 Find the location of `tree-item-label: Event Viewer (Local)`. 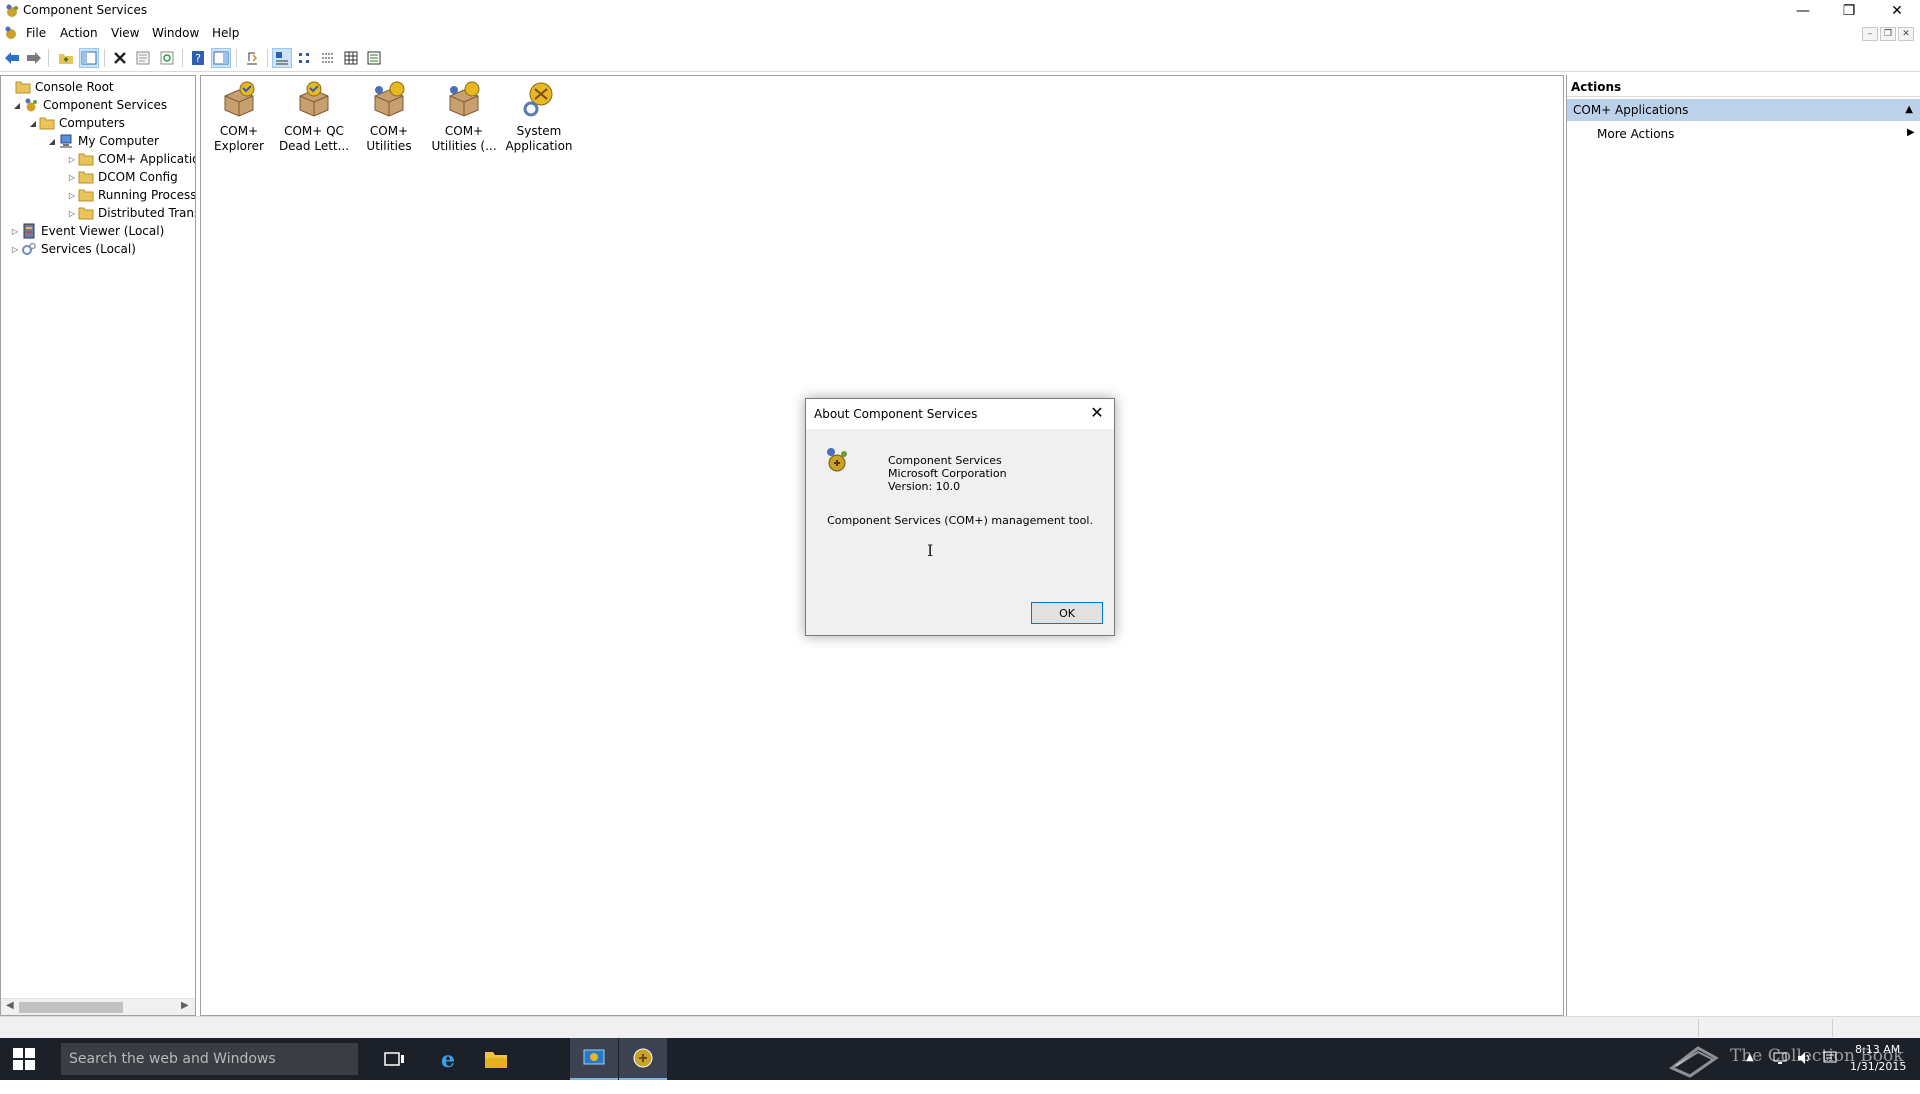

tree-item-label: Event Viewer (Local) is located at coordinates (103, 231).